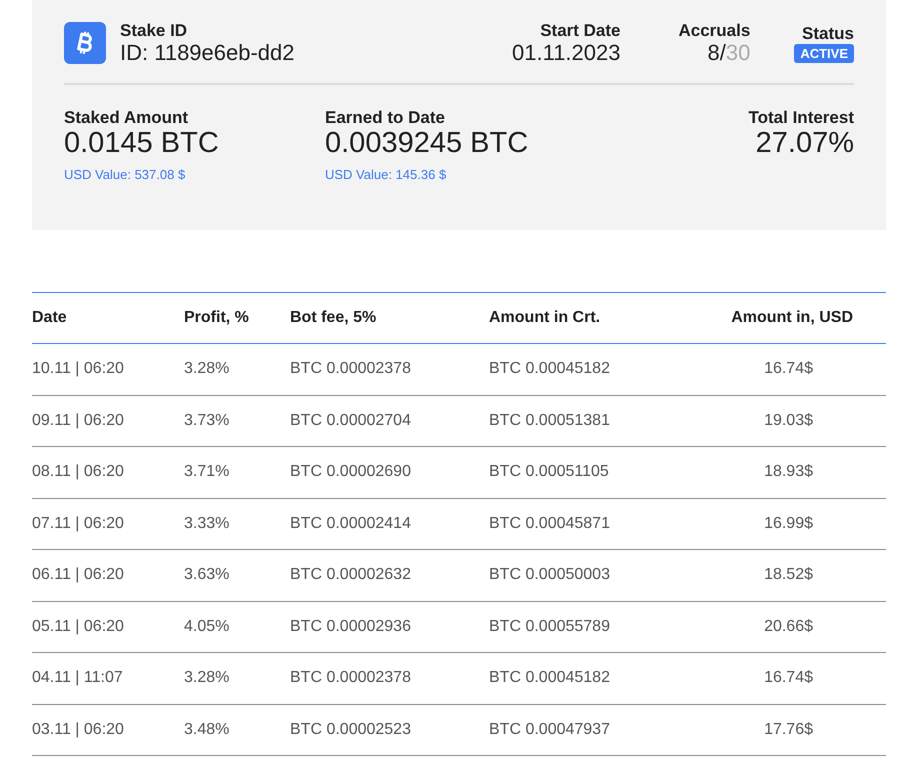  Describe the element at coordinates (389, 472) in the screenshot. I see `table-cell: BTC 0.00002690` at that location.